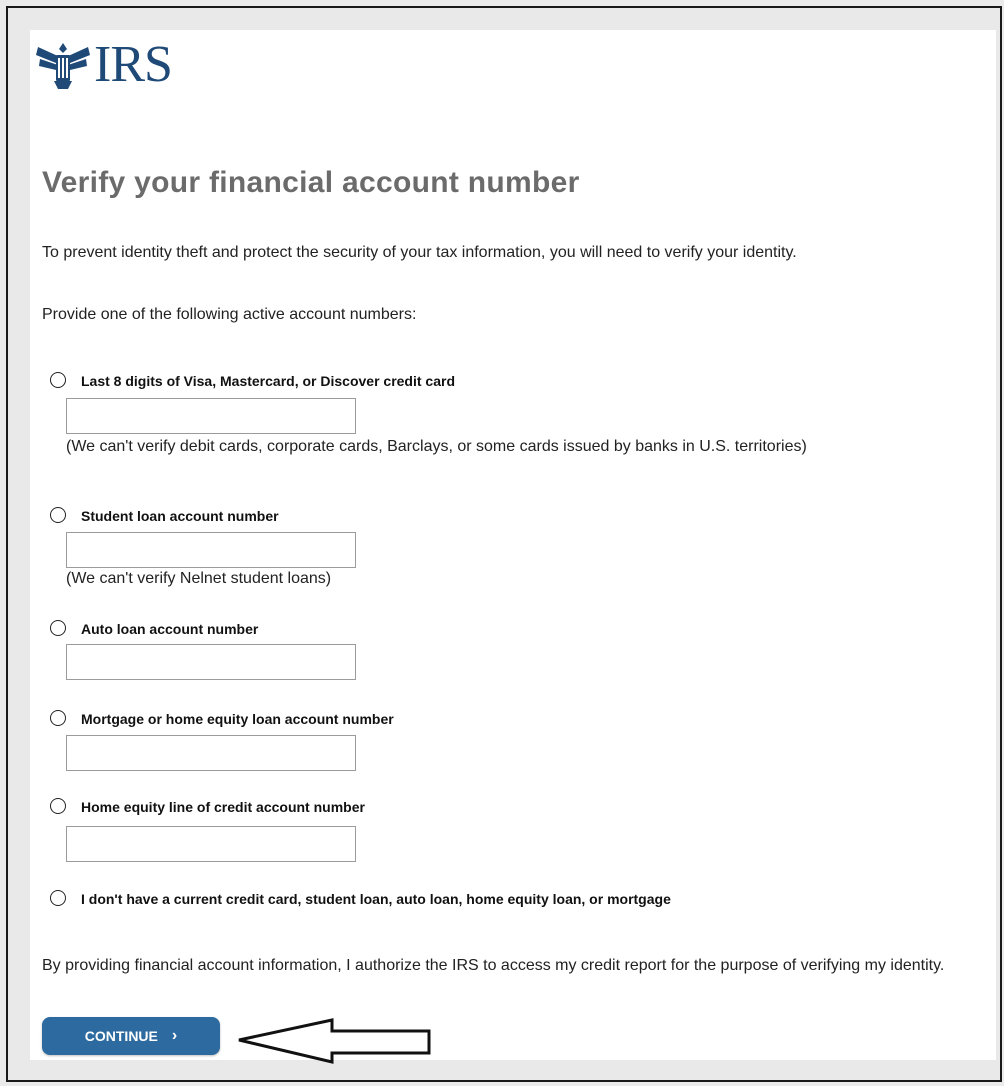 The height and width of the screenshot is (1086, 1004). I want to click on heloc-input, so click(211, 844).